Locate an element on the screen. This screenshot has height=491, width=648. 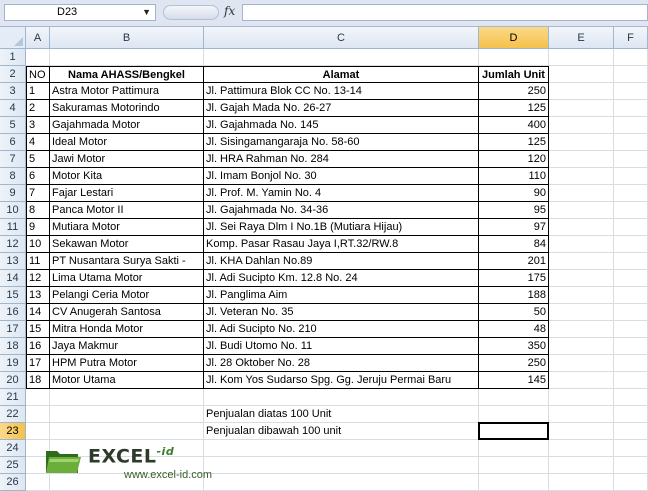
row-number: 3 is located at coordinates (38, 125).